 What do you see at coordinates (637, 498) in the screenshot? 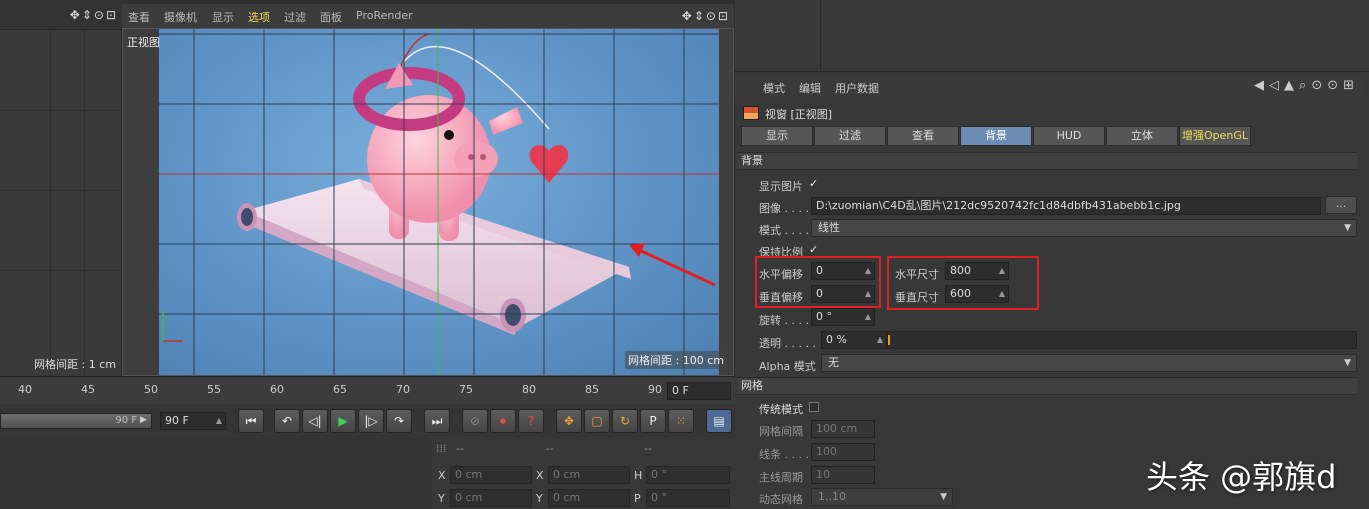
I see `coord-axis-label: P` at bounding box center [637, 498].